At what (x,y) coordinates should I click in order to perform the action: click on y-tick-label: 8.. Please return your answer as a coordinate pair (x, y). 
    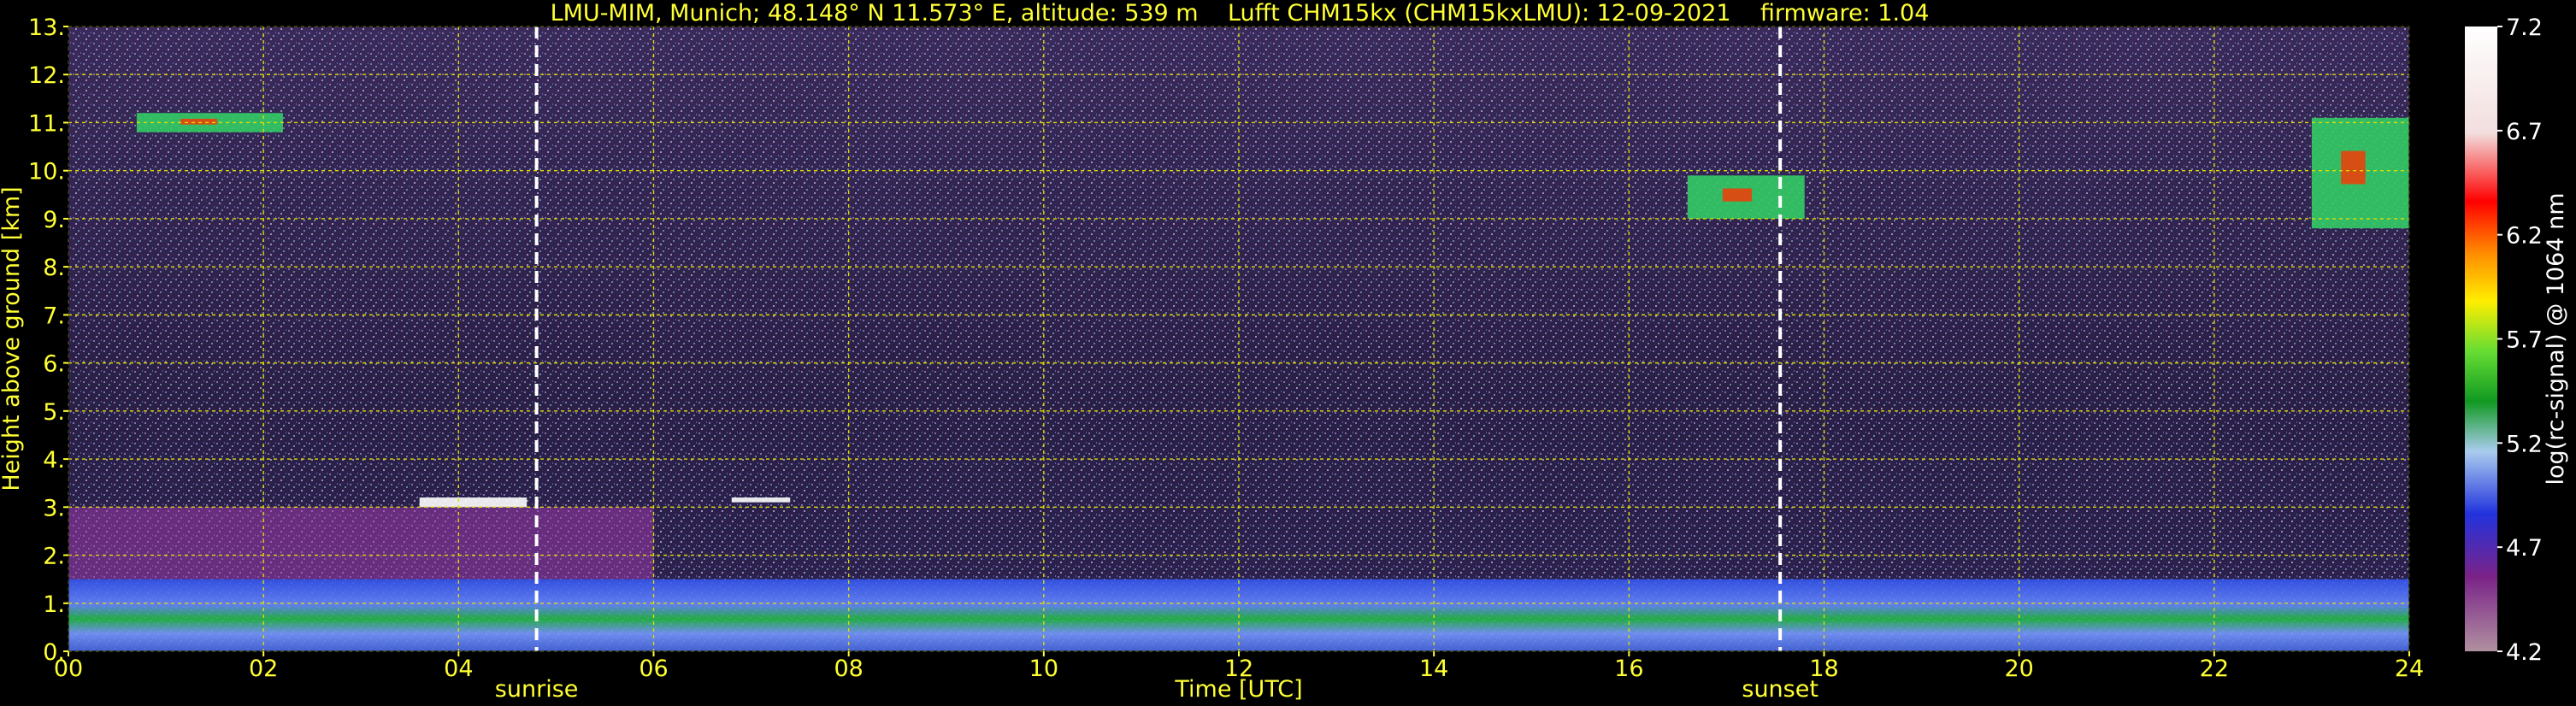
    Looking at the image, I should click on (54, 268).